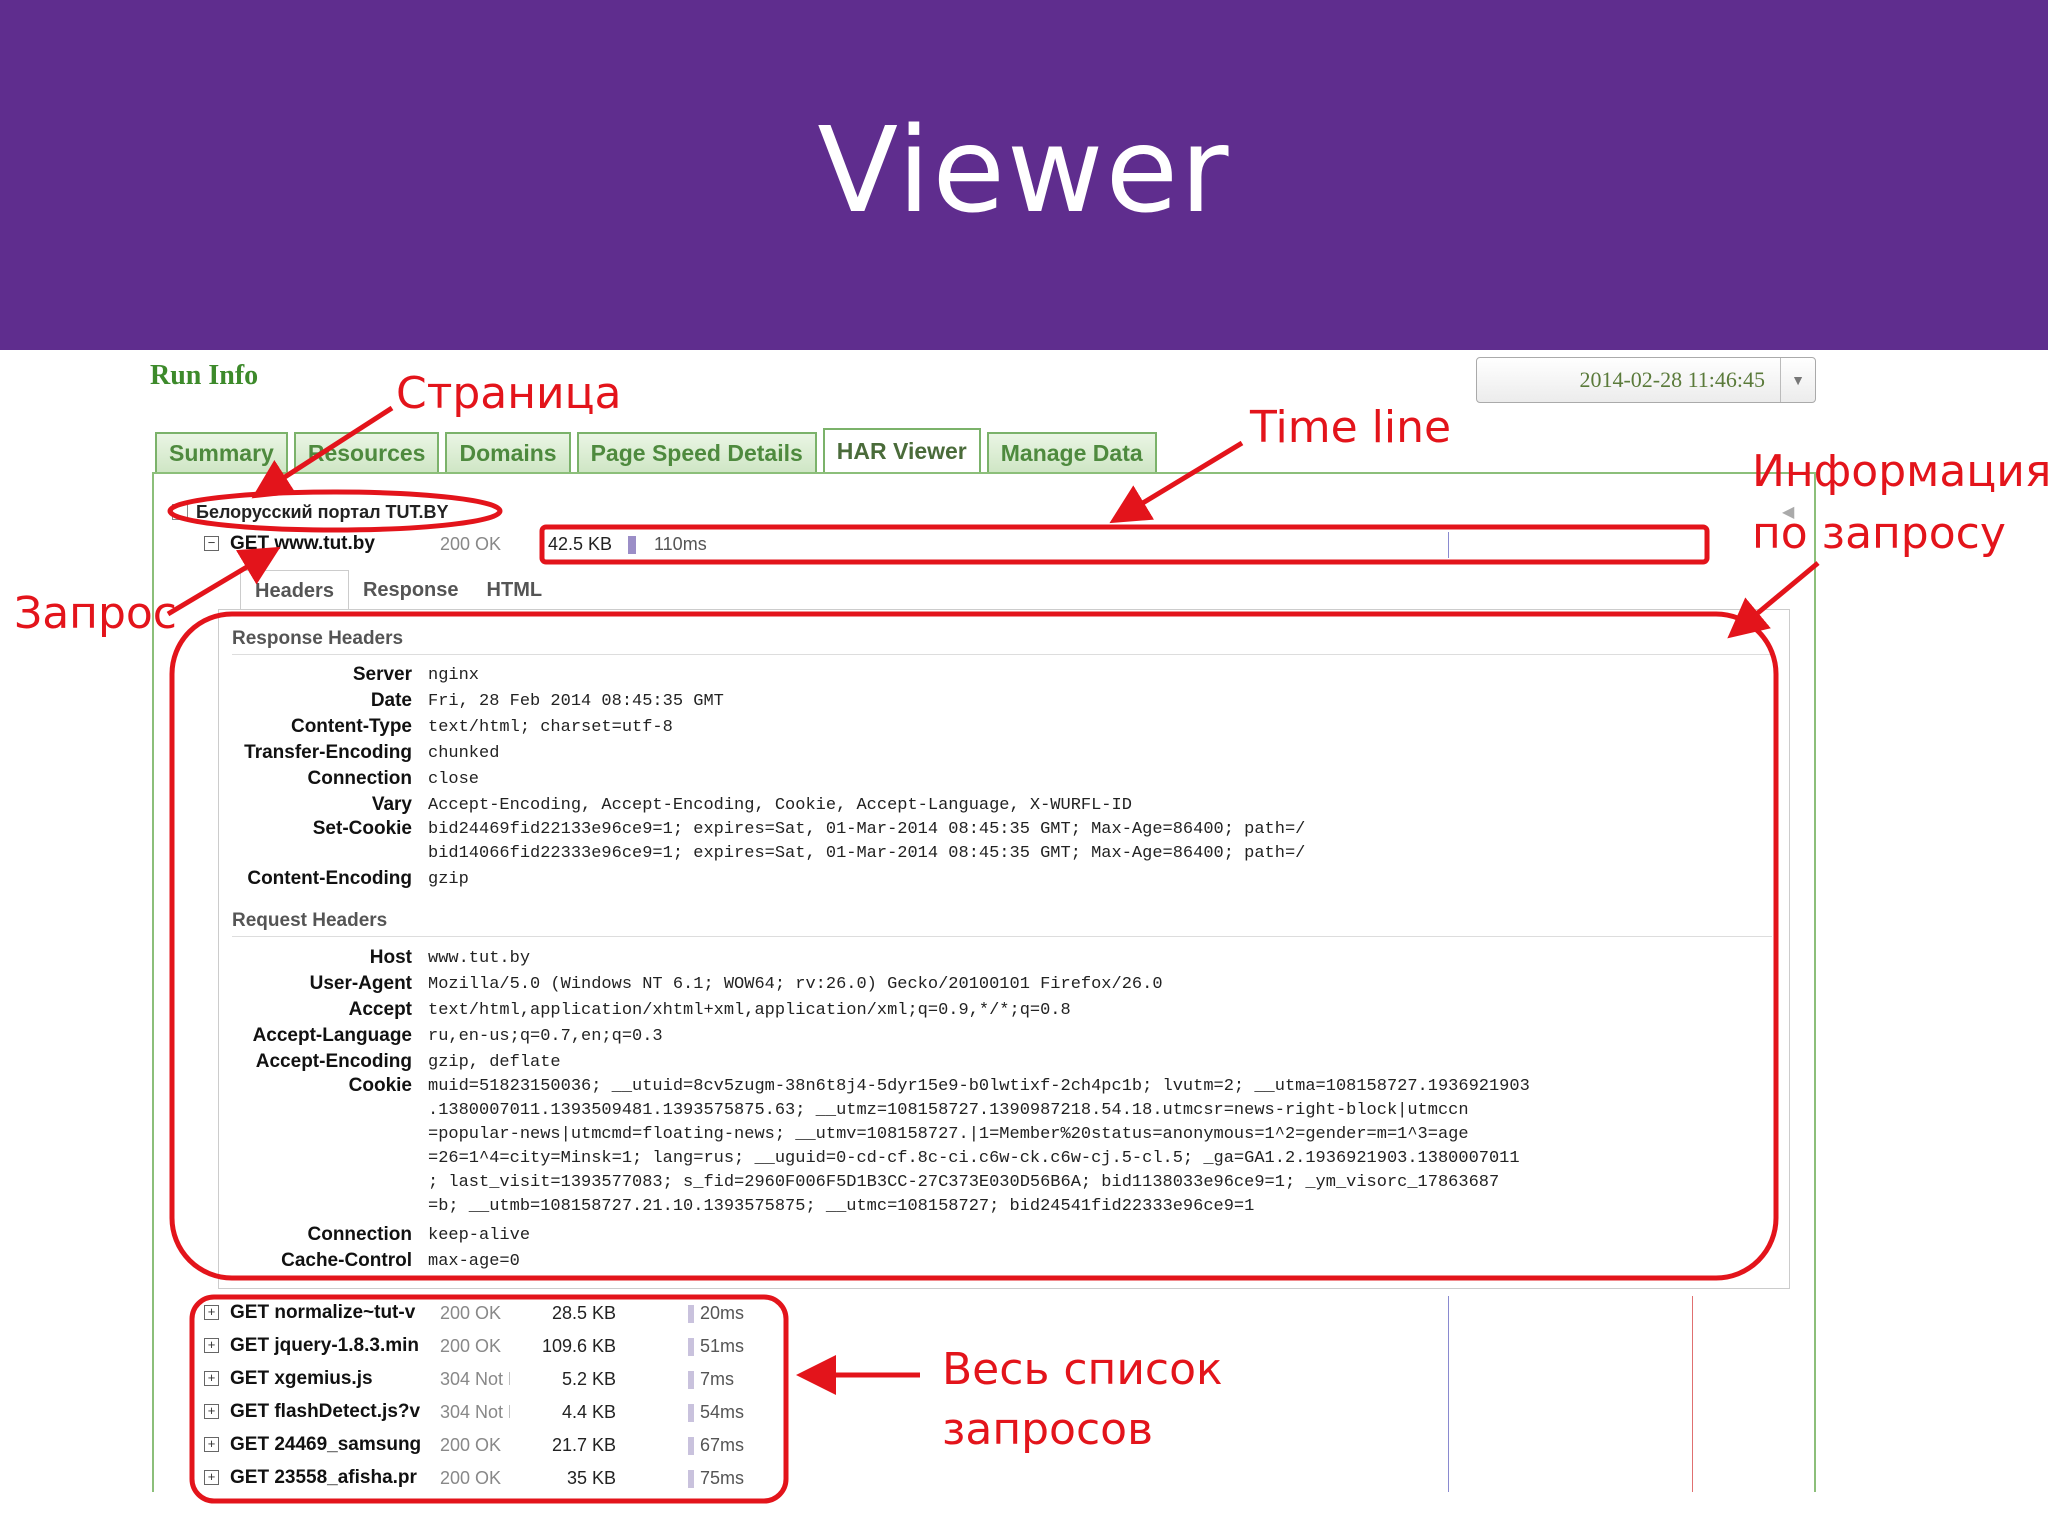 This screenshot has width=2048, height=1536. I want to click on request-time: 75ms, so click(722, 1478).